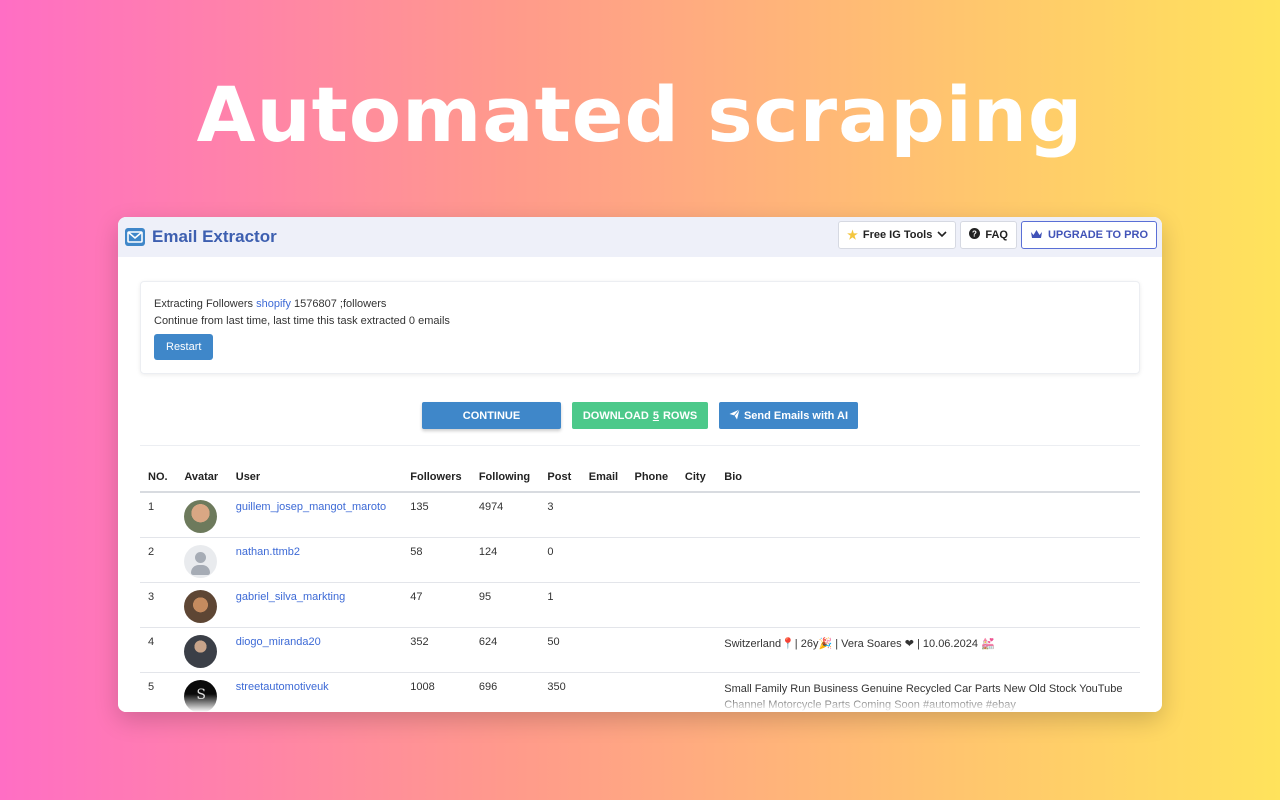 The width and height of the screenshot is (1280, 800). I want to click on chevron-down-icon, so click(942, 235).